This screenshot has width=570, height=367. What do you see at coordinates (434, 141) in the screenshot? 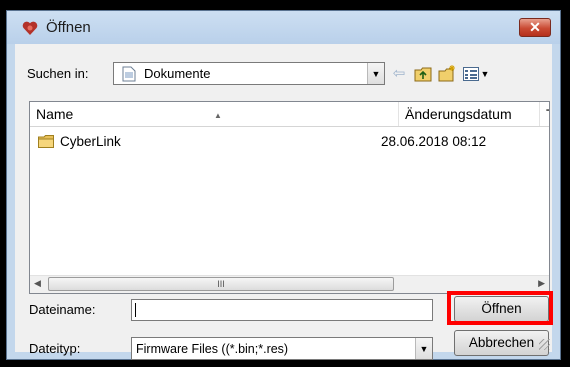
I see `file-date: 28.06.2018 08:12` at bounding box center [434, 141].